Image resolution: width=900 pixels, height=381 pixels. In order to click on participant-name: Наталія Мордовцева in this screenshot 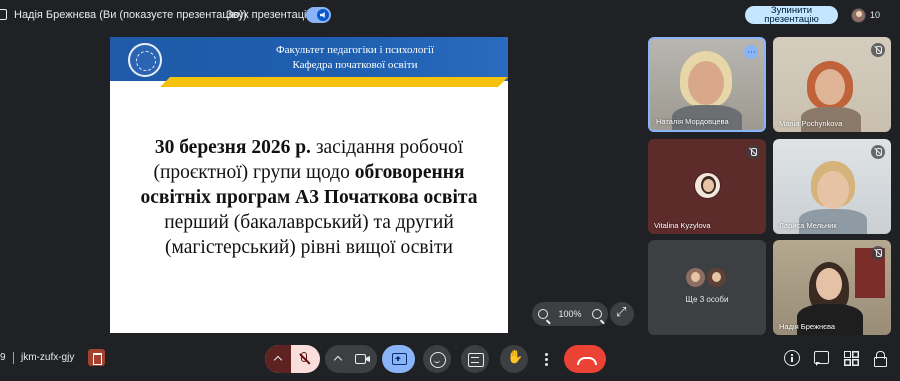, I will do `click(692, 121)`.